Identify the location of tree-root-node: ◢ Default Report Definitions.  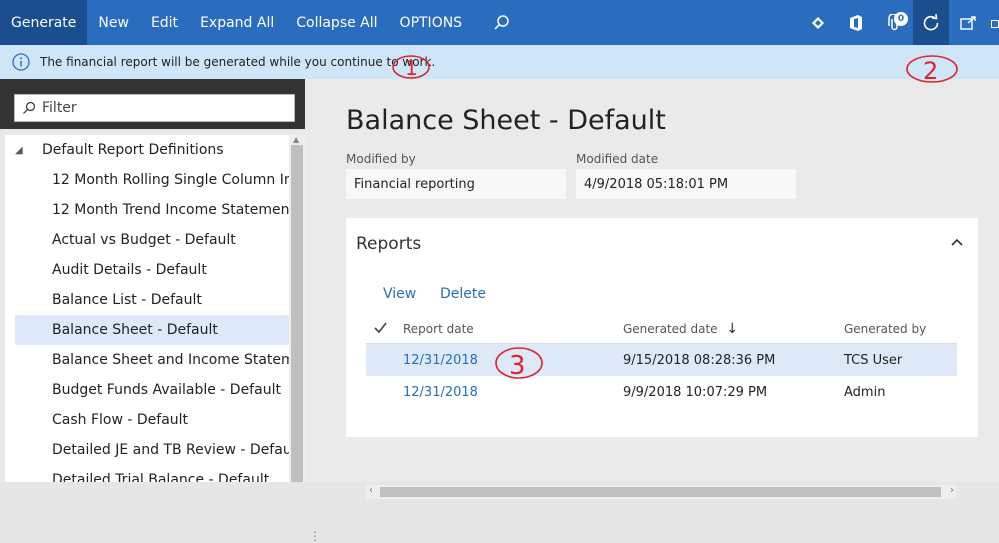
(147, 150).